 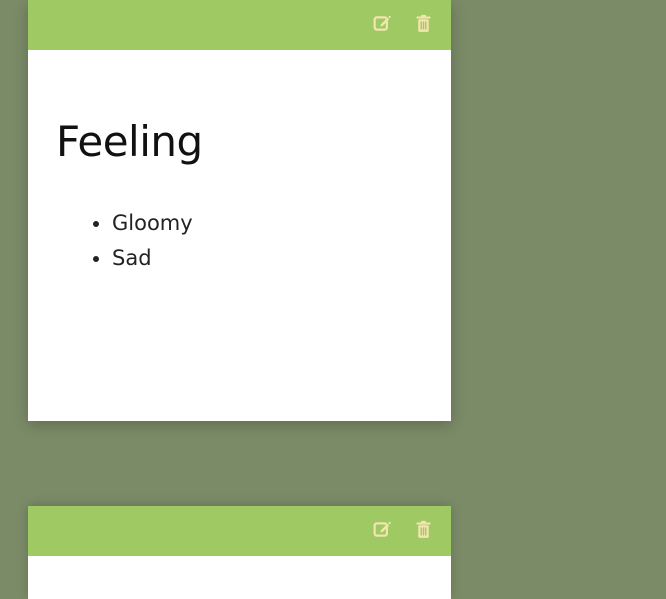 I want to click on note-card, so click(x=239, y=552).